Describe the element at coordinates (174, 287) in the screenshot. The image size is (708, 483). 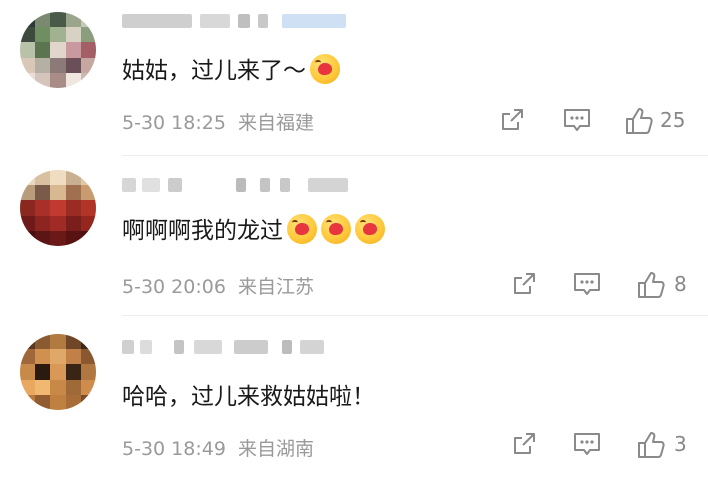
I see `timestamp: 5-30 20:06` at that location.